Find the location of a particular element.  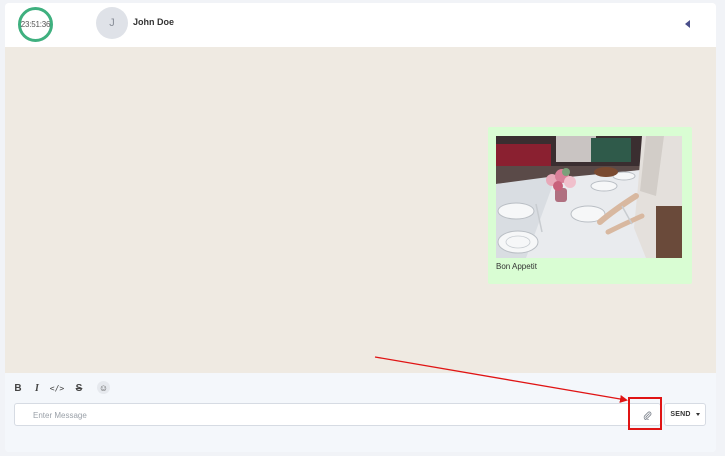

table-photo-illustration is located at coordinates (589, 197).